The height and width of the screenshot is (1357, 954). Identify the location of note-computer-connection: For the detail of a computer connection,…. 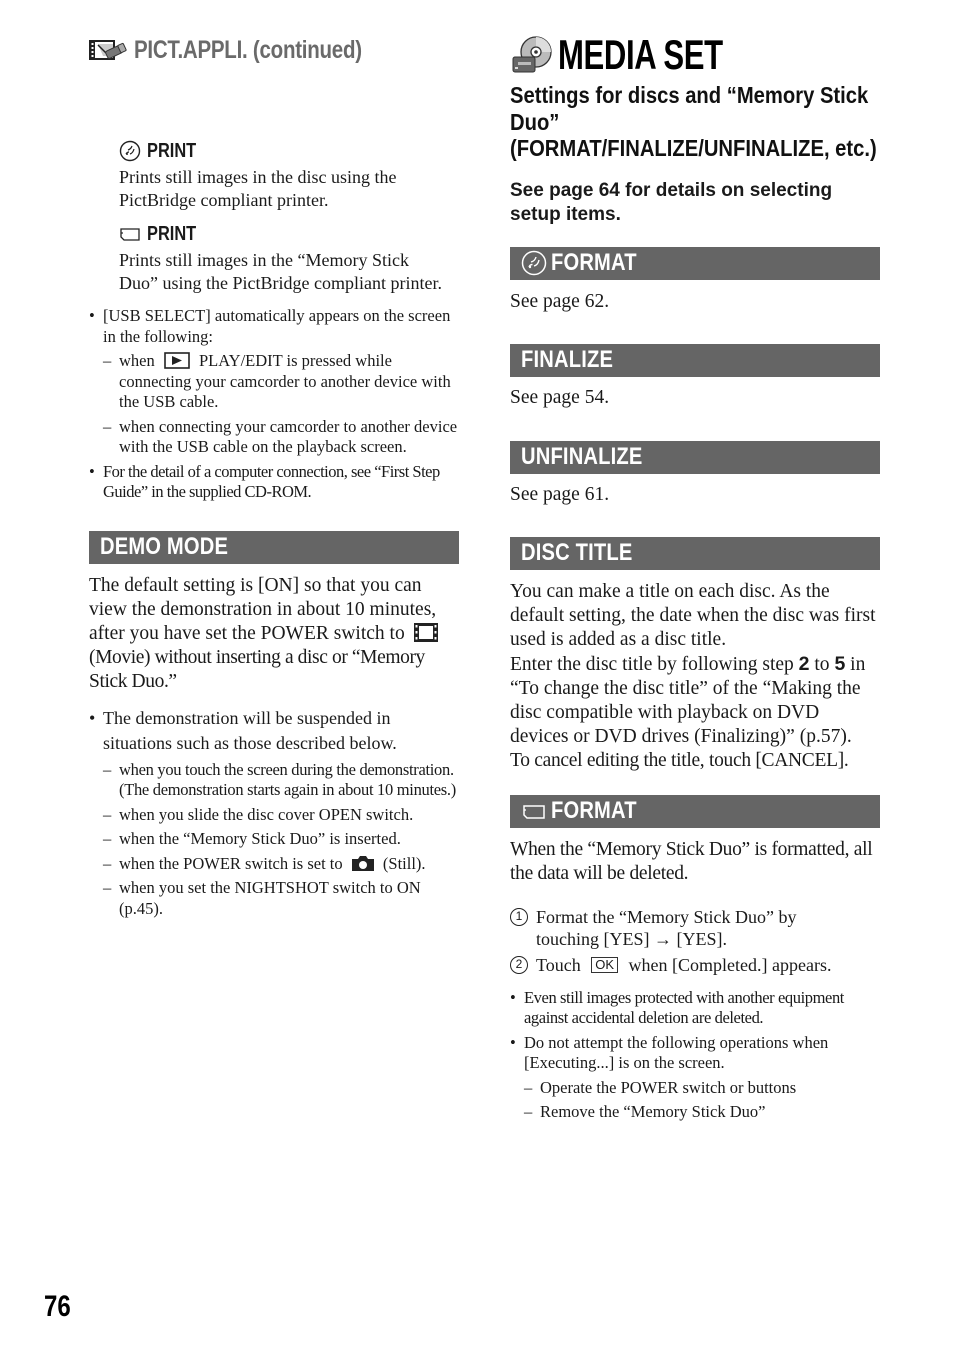
(274, 482).